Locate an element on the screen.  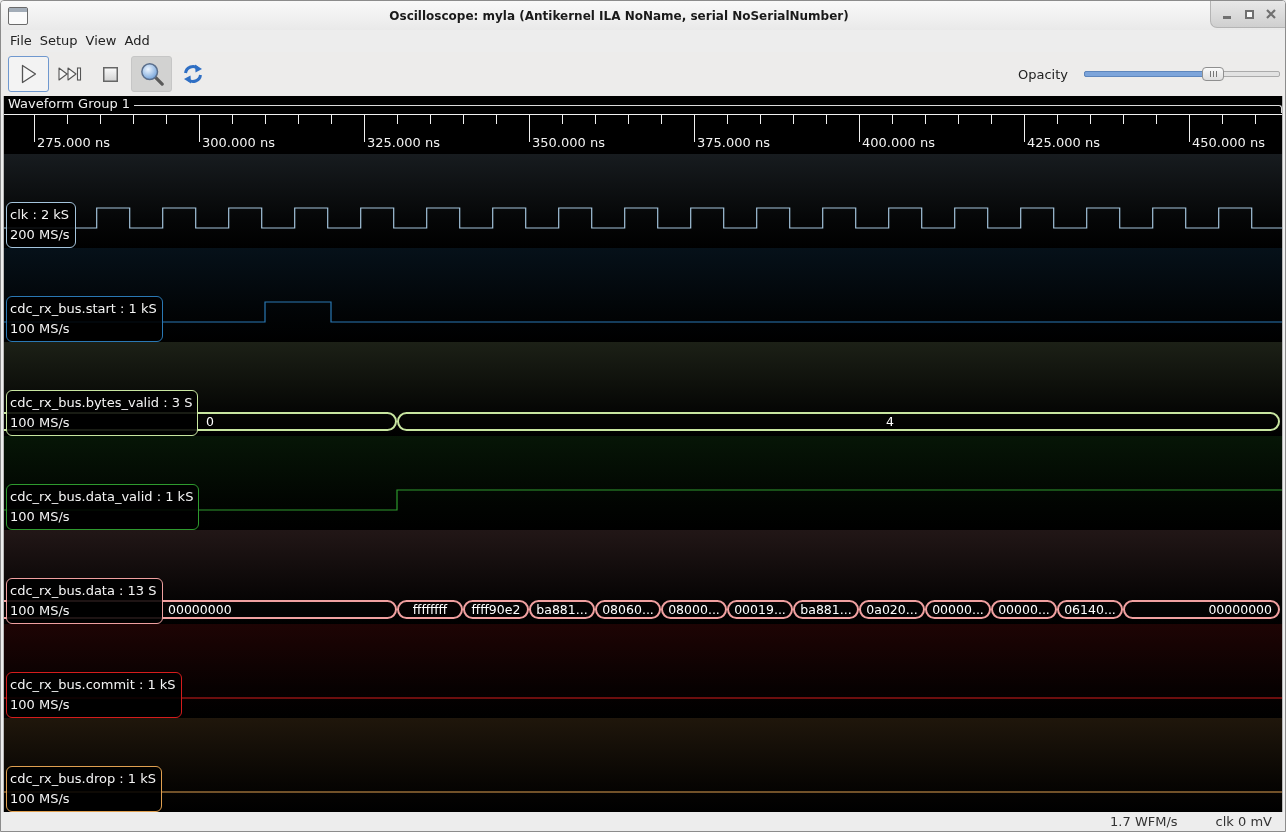
play-icon is located at coordinates (28, 74).